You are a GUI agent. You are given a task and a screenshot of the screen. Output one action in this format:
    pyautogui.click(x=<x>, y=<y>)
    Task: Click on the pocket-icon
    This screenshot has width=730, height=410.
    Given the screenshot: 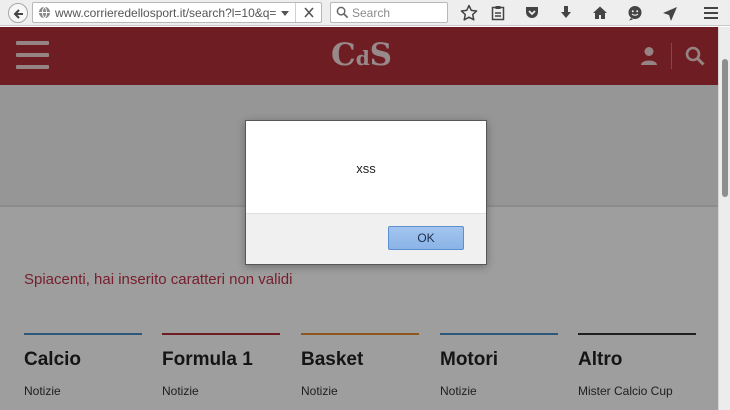 What is the action you would take?
    pyautogui.click(x=532, y=12)
    